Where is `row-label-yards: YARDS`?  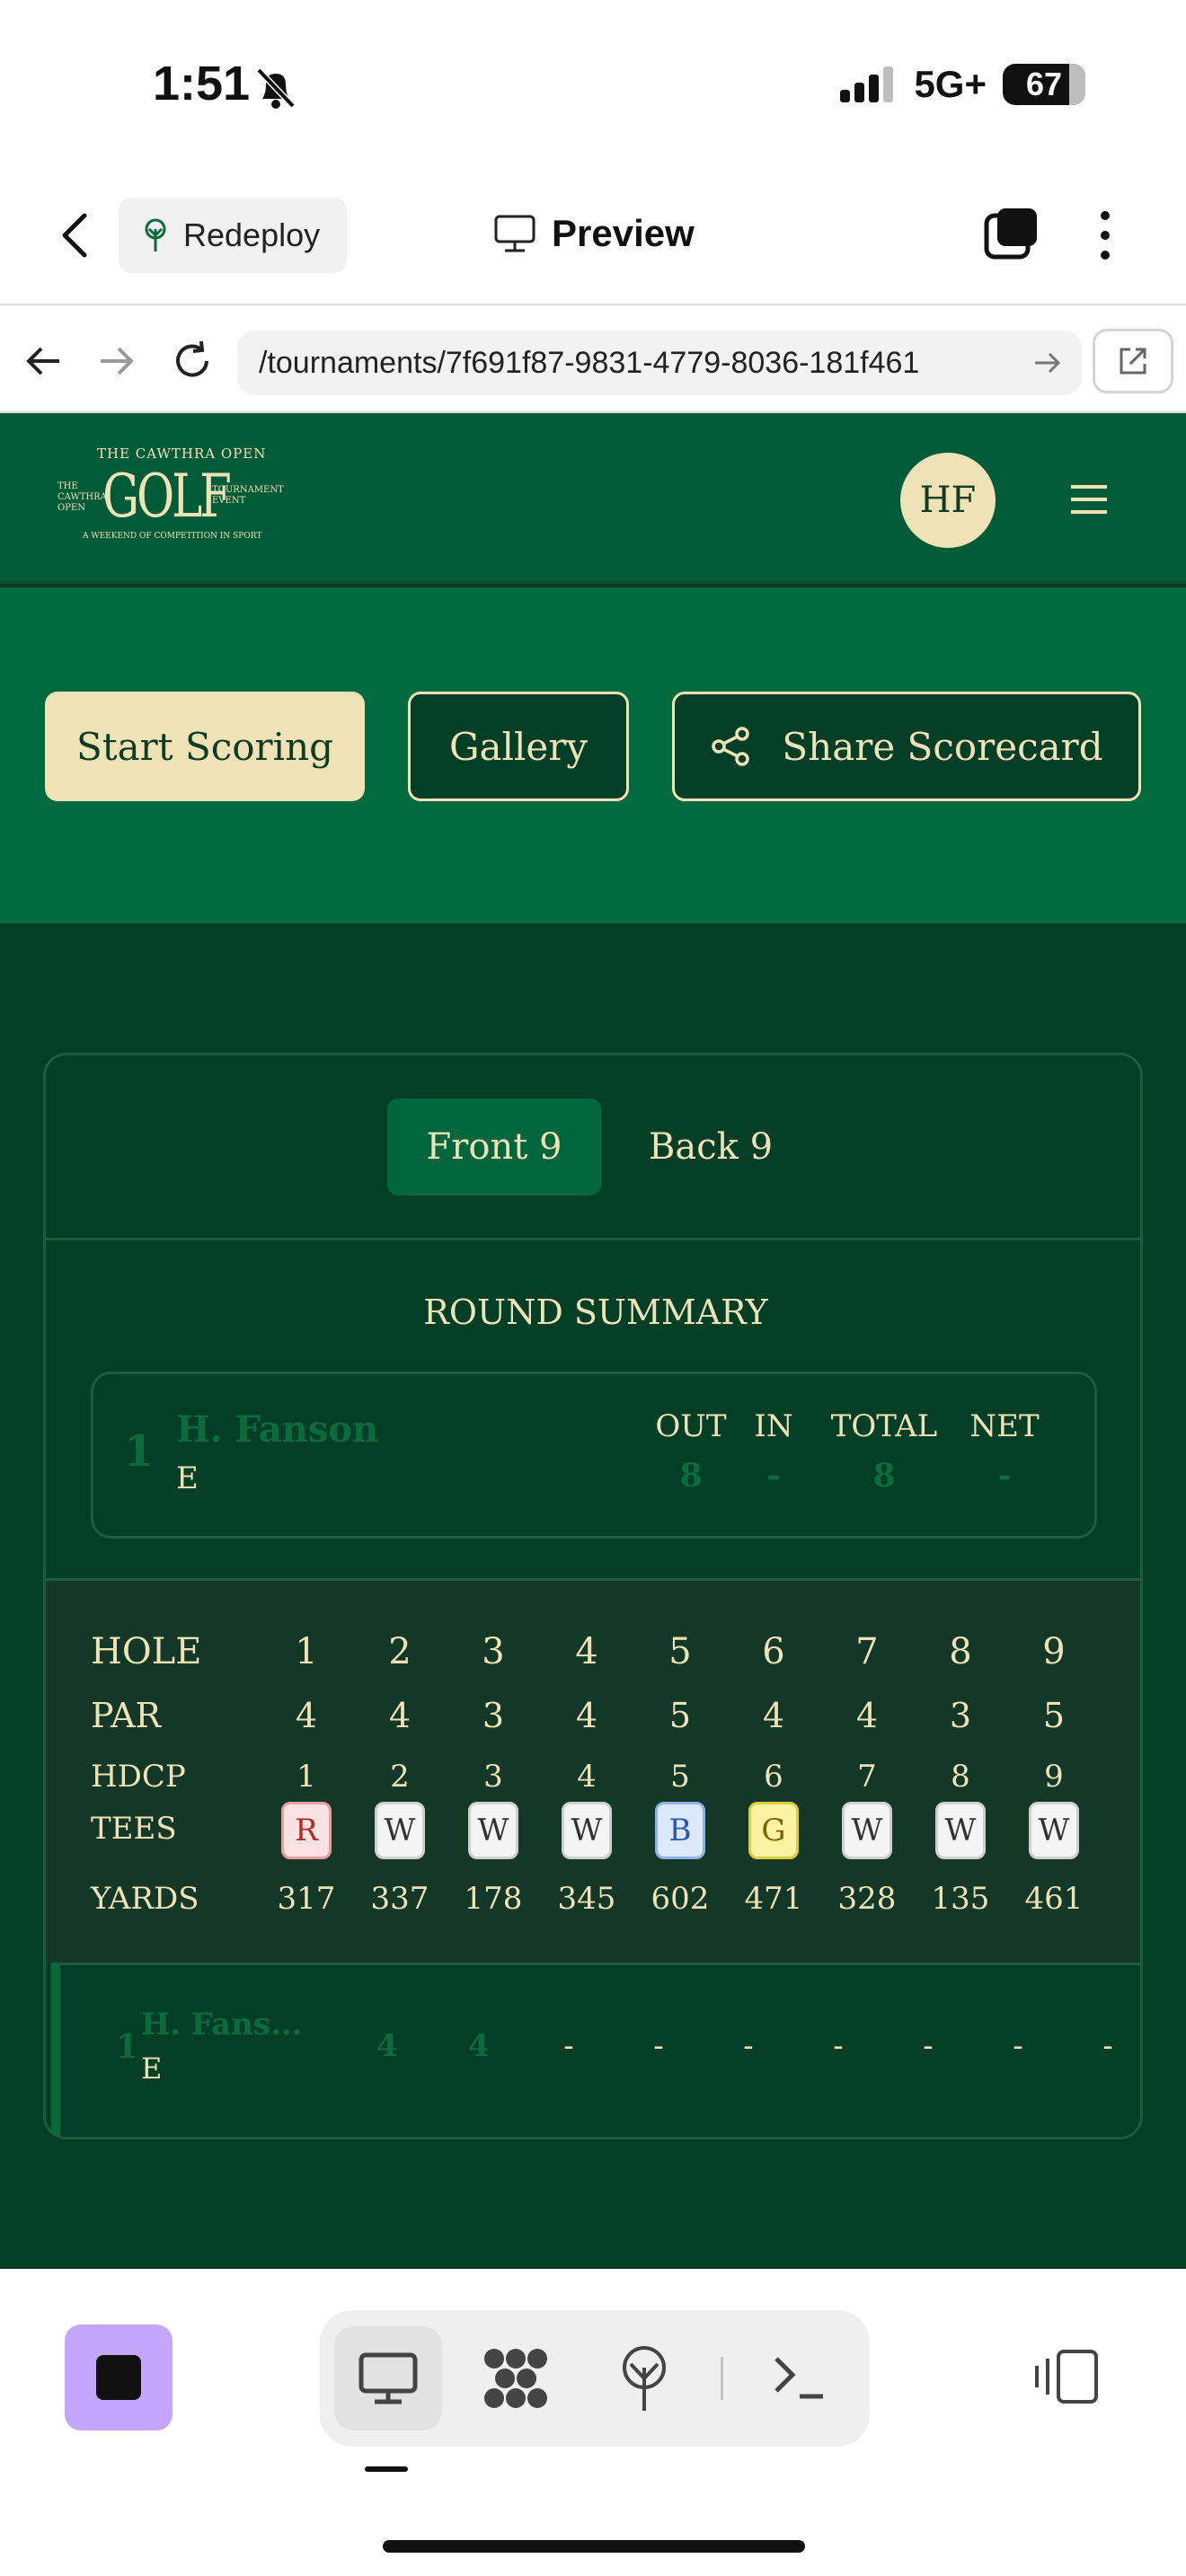
row-label-yards: YARDS is located at coordinates (145, 1899).